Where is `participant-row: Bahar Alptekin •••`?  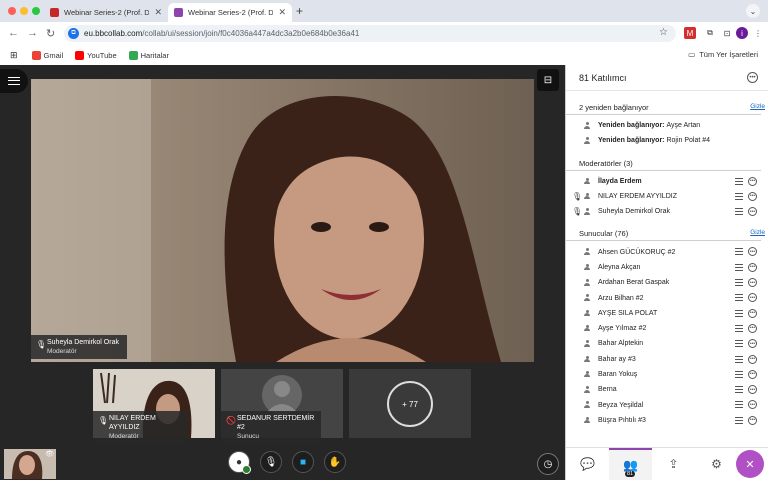
participant-row: Bahar Alptekin ••• is located at coordinates (667, 343).